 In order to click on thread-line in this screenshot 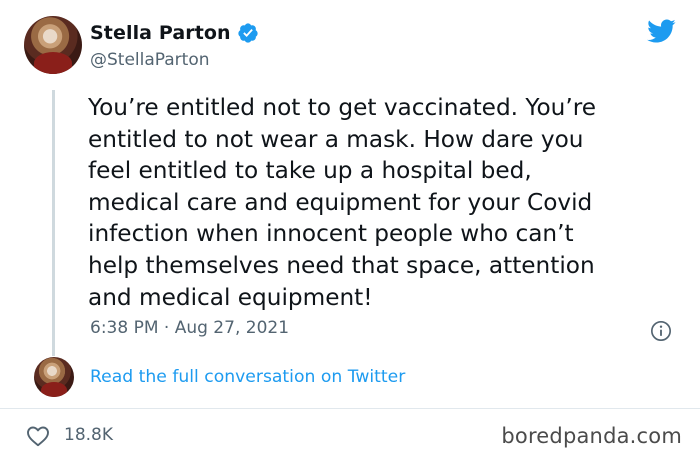, I will do `click(53, 223)`.